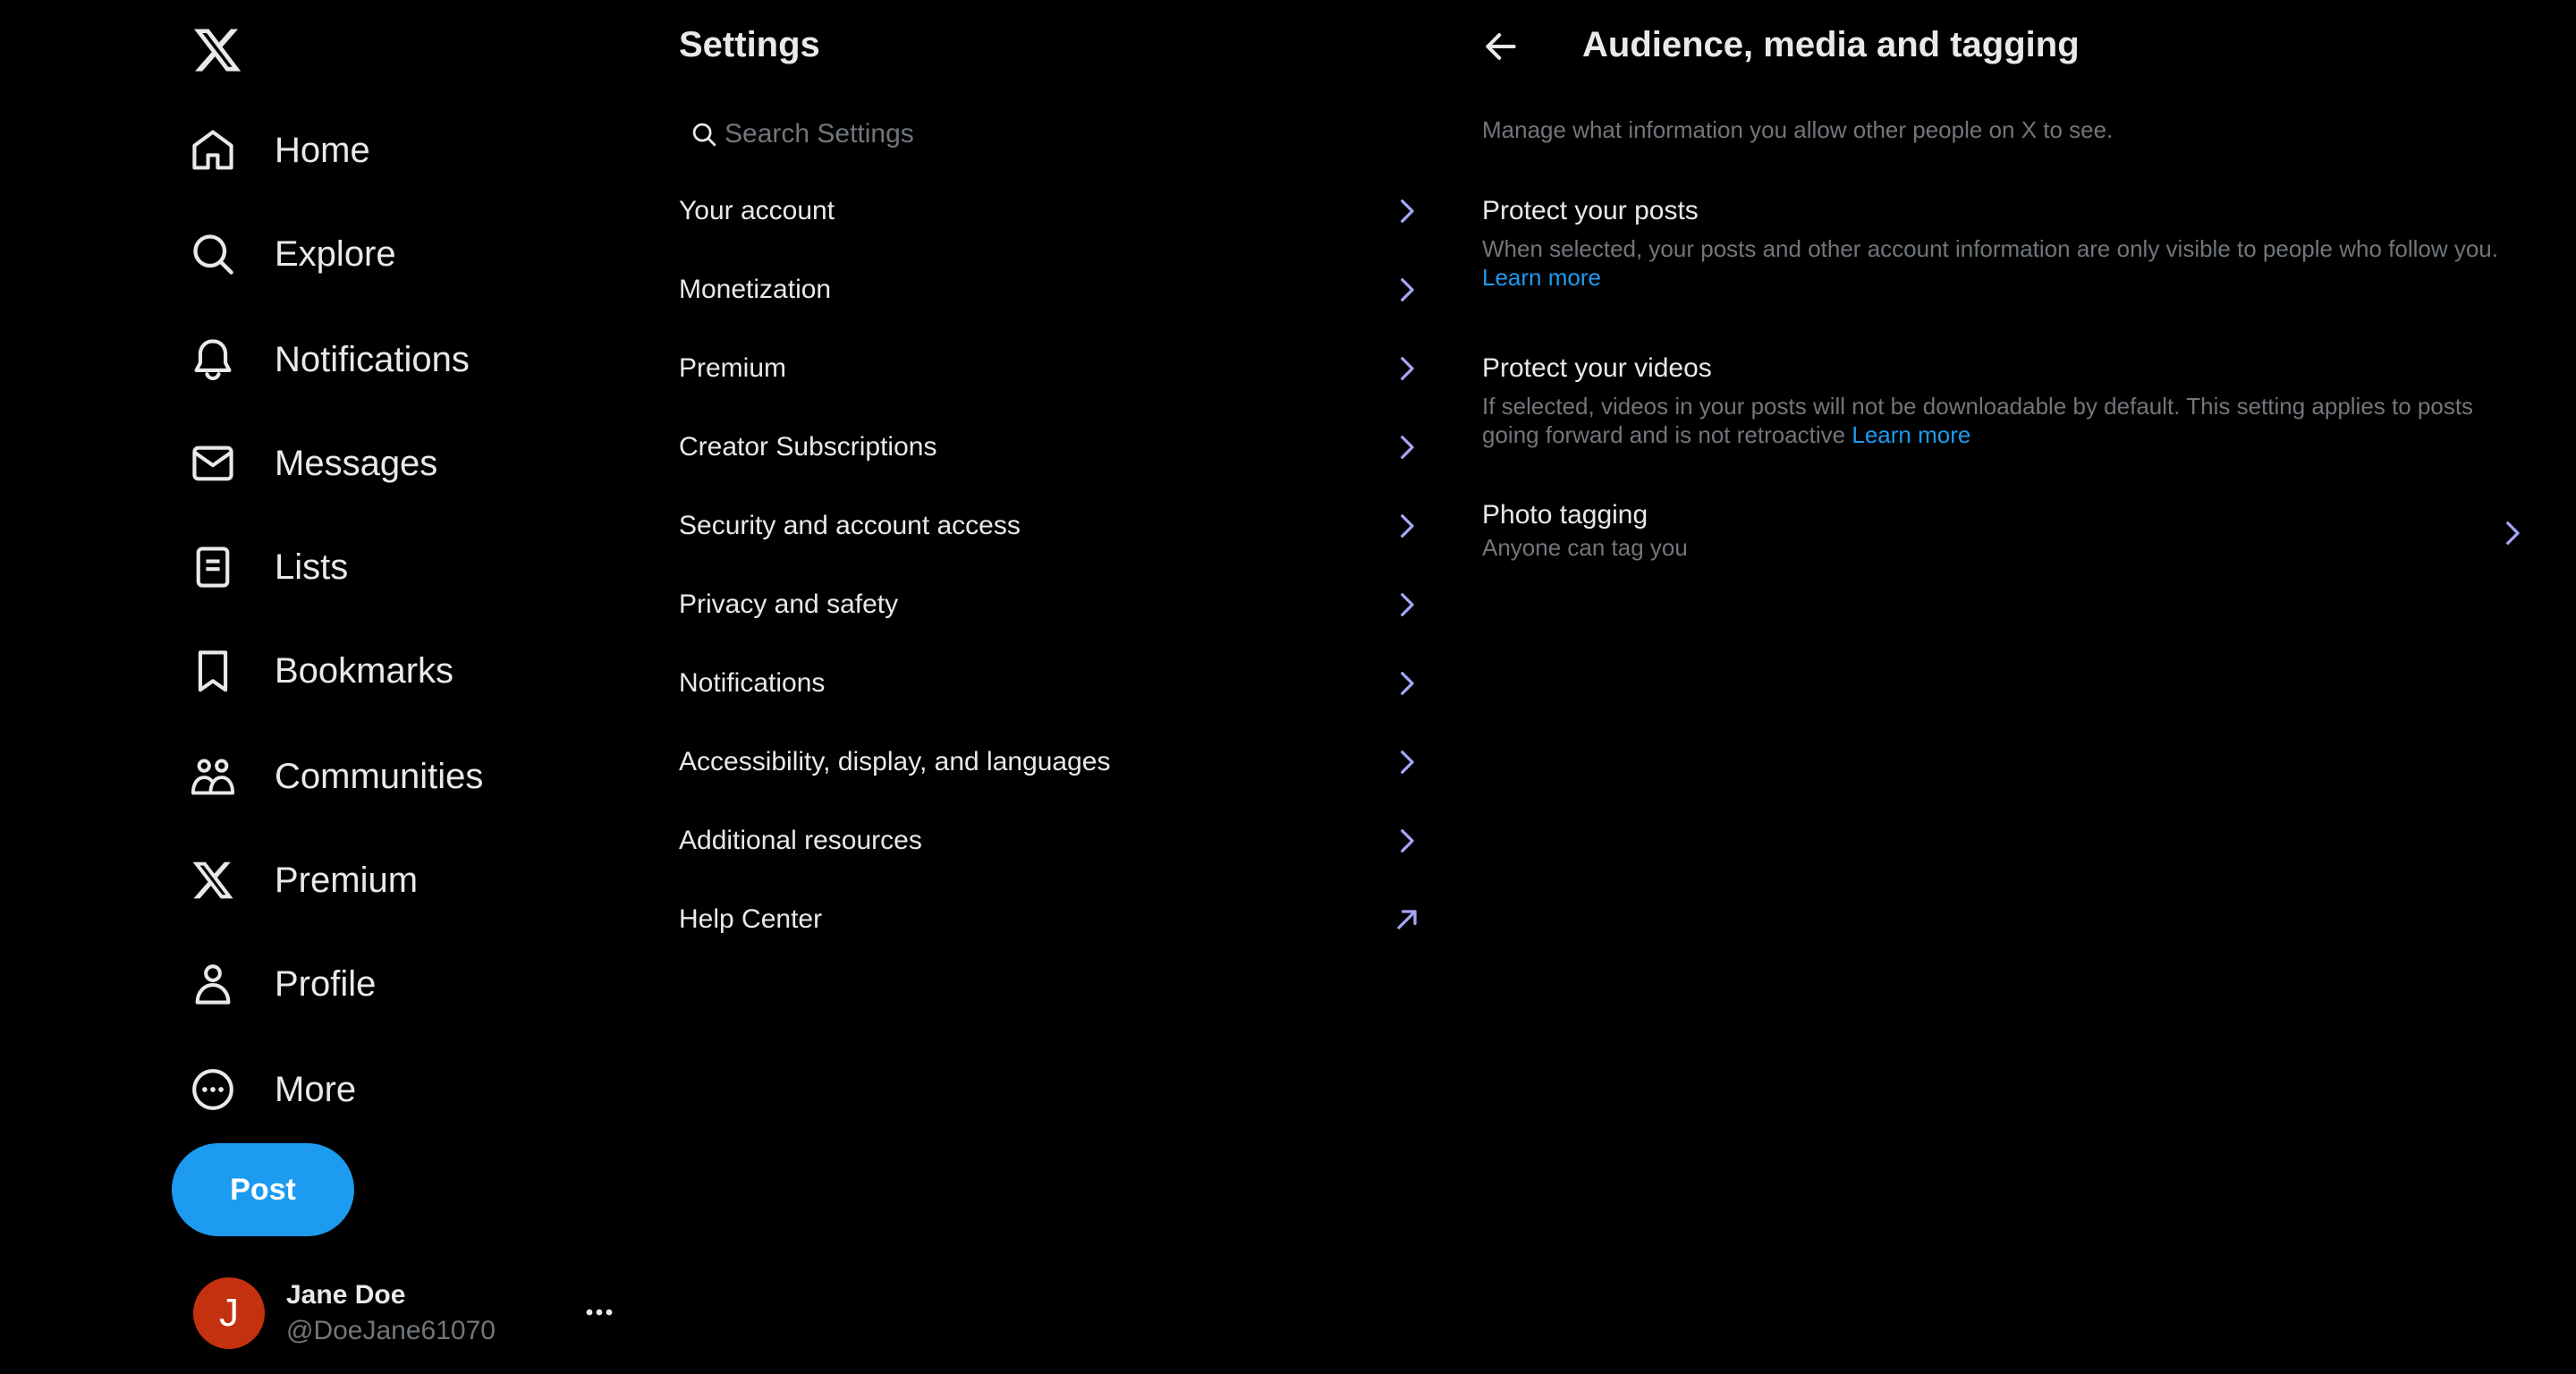 This screenshot has height=1374, width=2576. I want to click on nav-premium: Premium, so click(303, 880).